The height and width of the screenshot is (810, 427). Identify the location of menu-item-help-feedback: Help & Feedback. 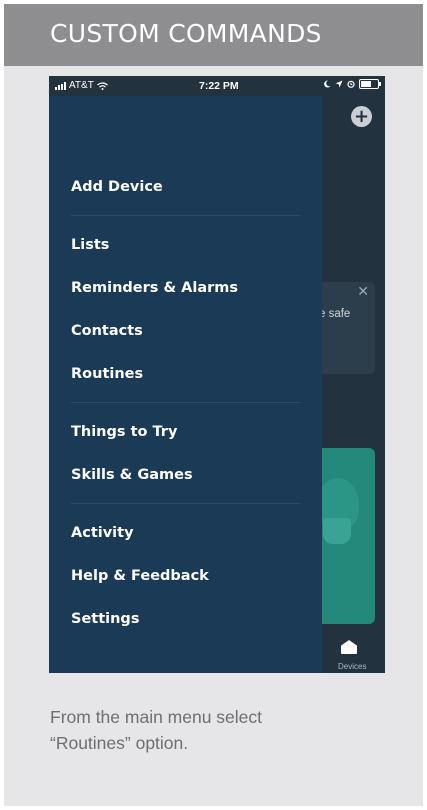
(140, 576).